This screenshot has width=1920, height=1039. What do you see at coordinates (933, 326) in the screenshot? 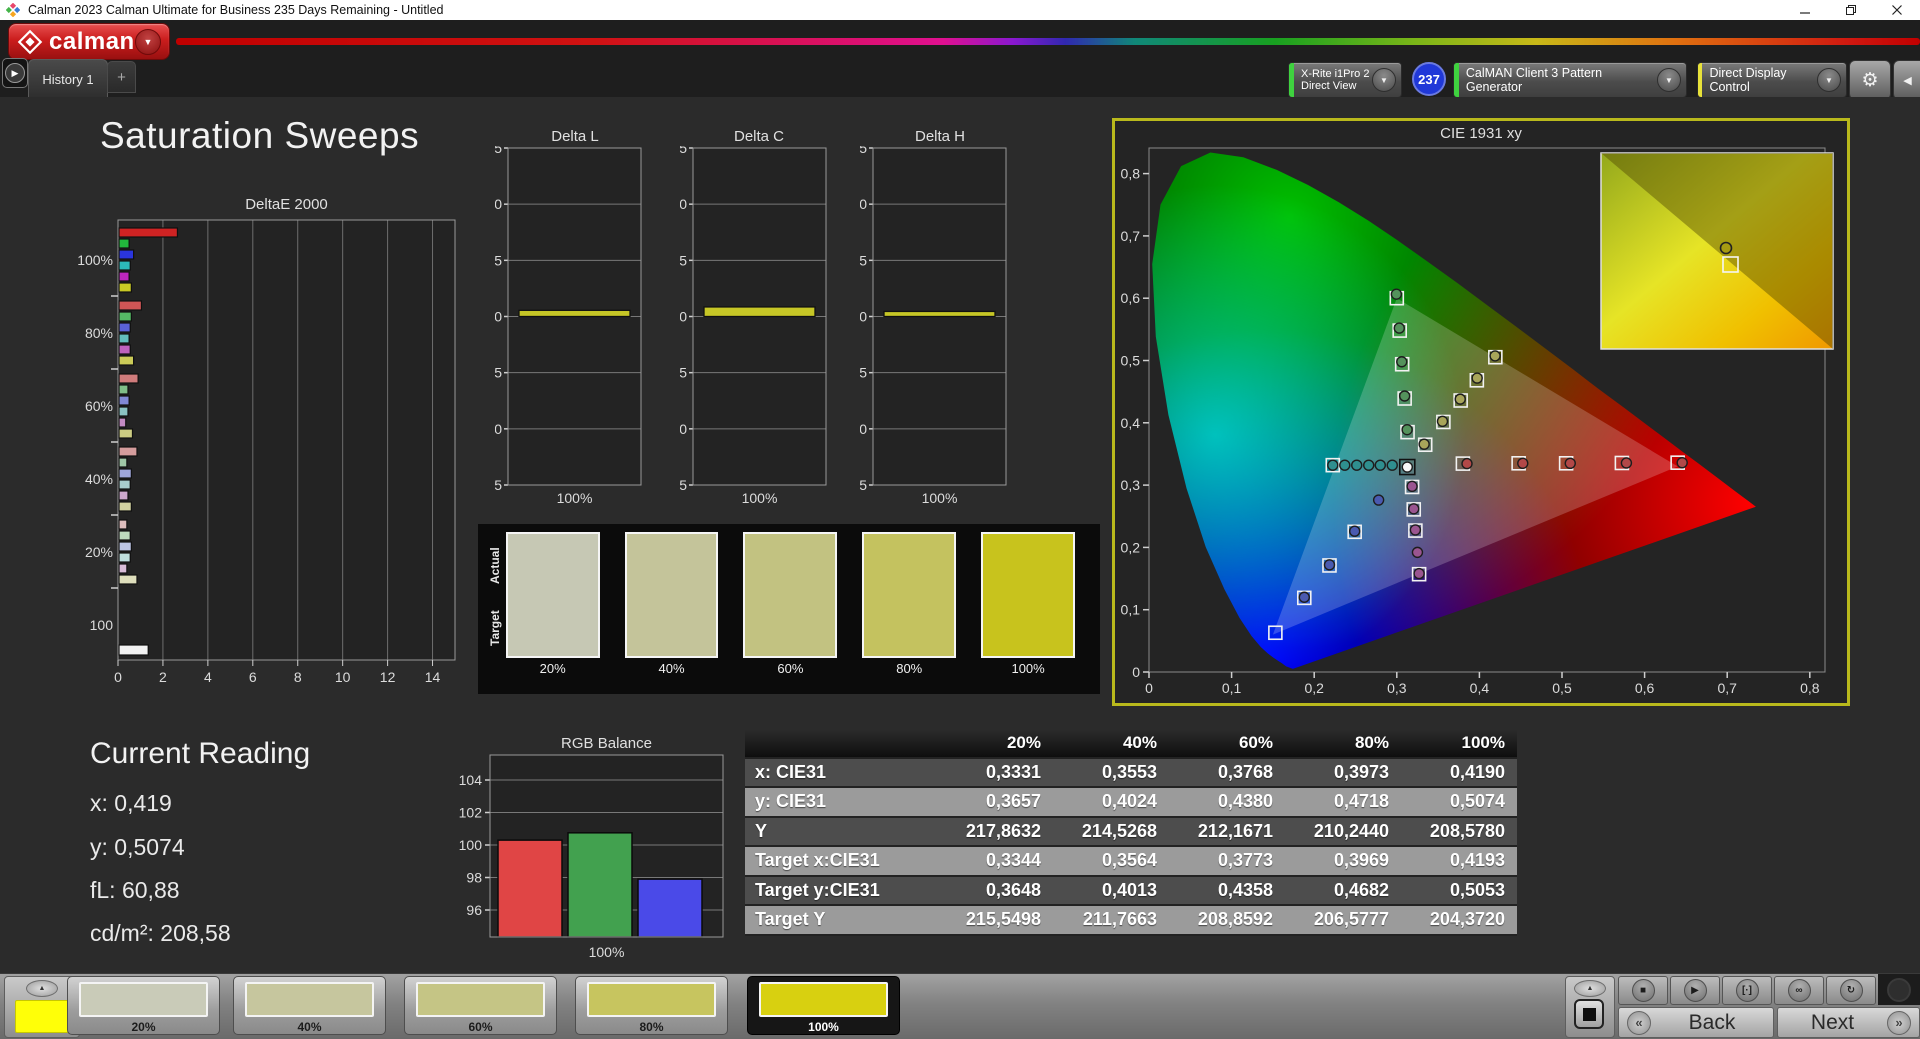
I see `delta-h-chart: 15 10 5 0 -5 -10 -15 100%` at bounding box center [933, 326].